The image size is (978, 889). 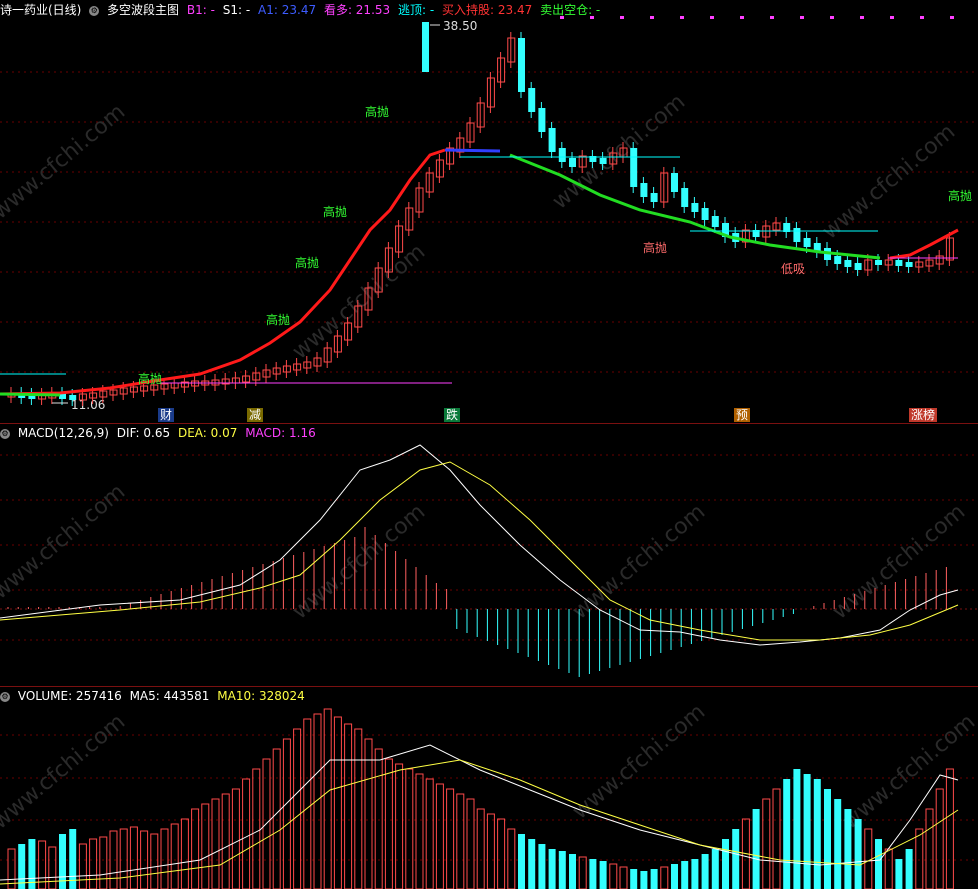 I want to click on ma-line-start, so click(x=30, y=394).